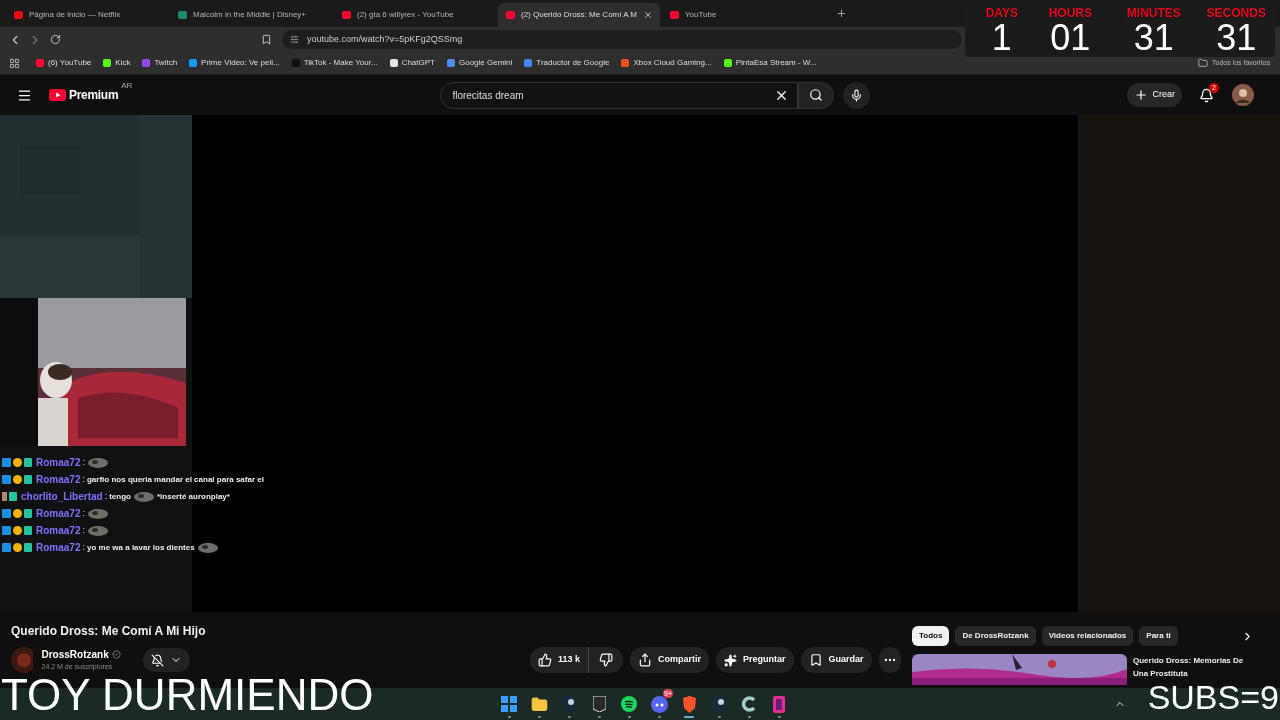 This screenshot has height=720, width=1280. I want to click on channel-name: DrossRotzank, so click(75, 655).